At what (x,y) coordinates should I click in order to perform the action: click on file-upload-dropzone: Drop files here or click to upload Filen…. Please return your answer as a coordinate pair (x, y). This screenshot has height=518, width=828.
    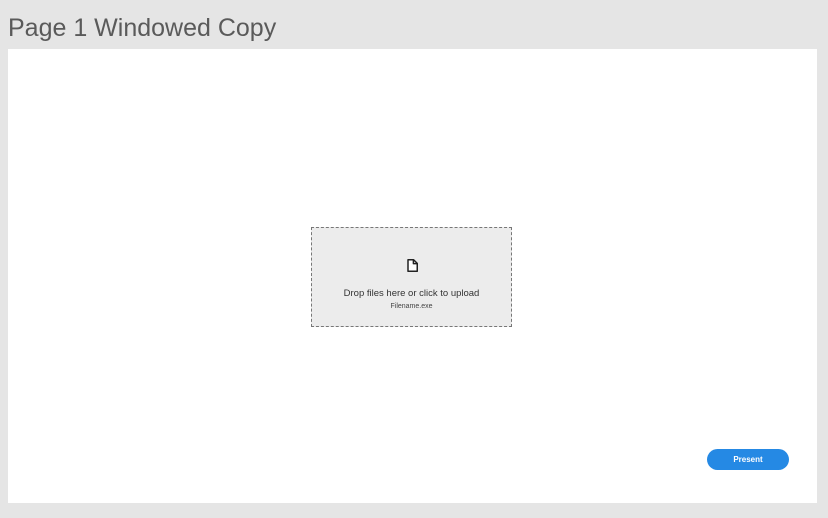
    Looking at the image, I should click on (411, 277).